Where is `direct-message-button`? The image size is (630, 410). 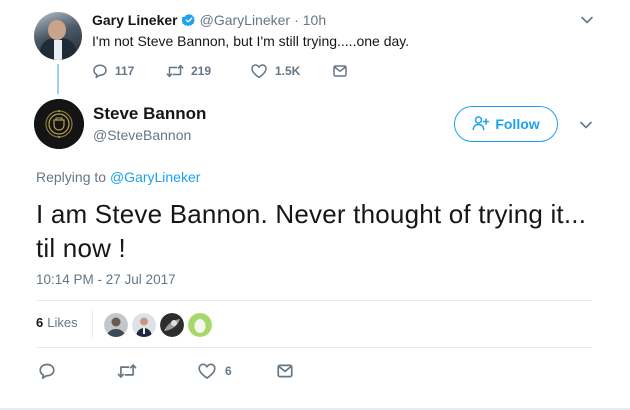
direct-message-button is located at coordinates (285, 371).